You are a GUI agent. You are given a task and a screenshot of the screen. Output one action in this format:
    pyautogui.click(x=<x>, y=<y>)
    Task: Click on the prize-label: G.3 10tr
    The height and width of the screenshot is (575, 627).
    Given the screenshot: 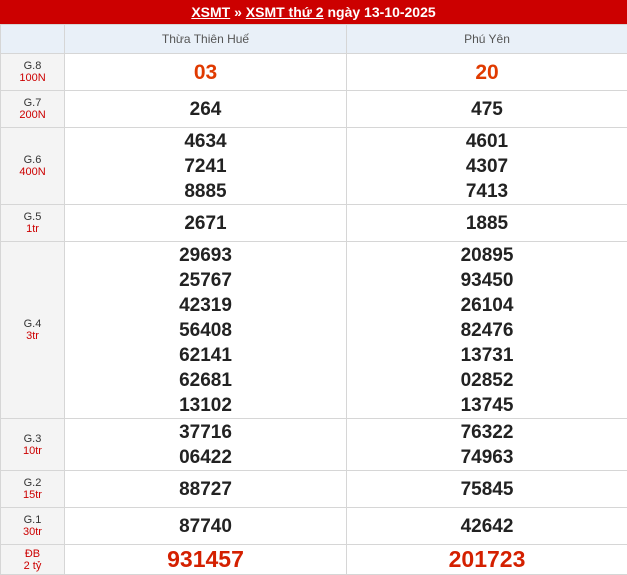 What is the action you would take?
    pyautogui.click(x=33, y=445)
    